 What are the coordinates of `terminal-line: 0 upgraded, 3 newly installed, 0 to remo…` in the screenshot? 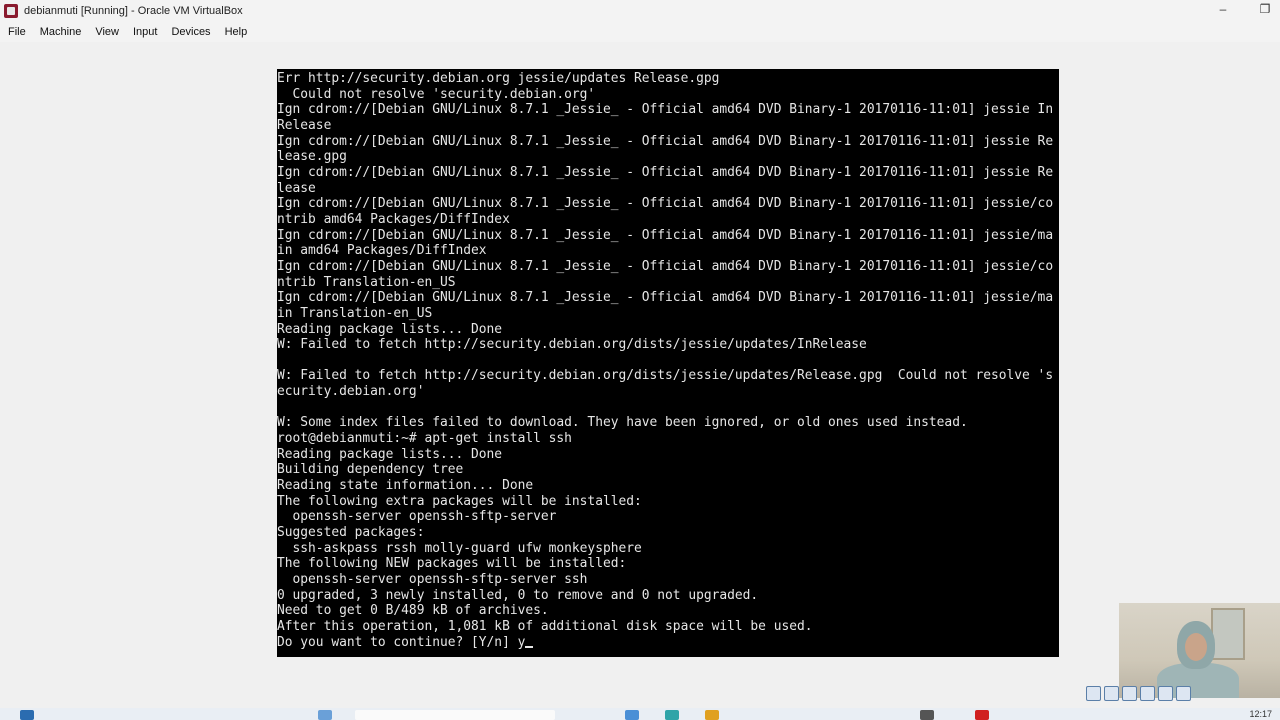 It's located at (518, 595).